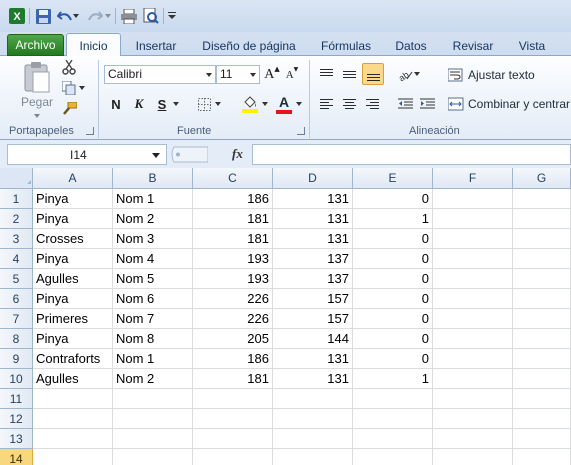  What do you see at coordinates (16, 457) in the screenshot?
I see `row-header: 14` at bounding box center [16, 457].